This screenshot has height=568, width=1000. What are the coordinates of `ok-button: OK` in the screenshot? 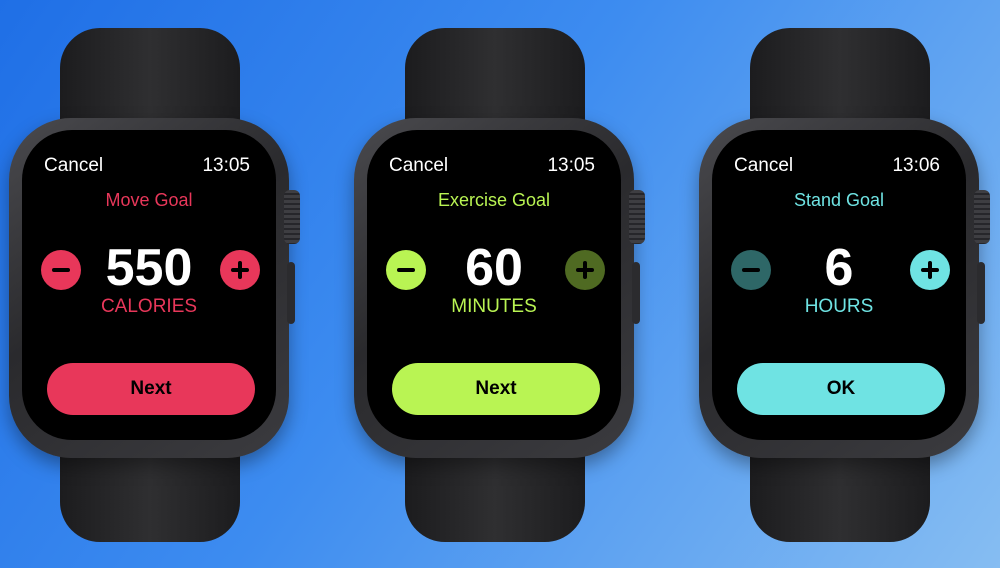 It's located at (841, 389).